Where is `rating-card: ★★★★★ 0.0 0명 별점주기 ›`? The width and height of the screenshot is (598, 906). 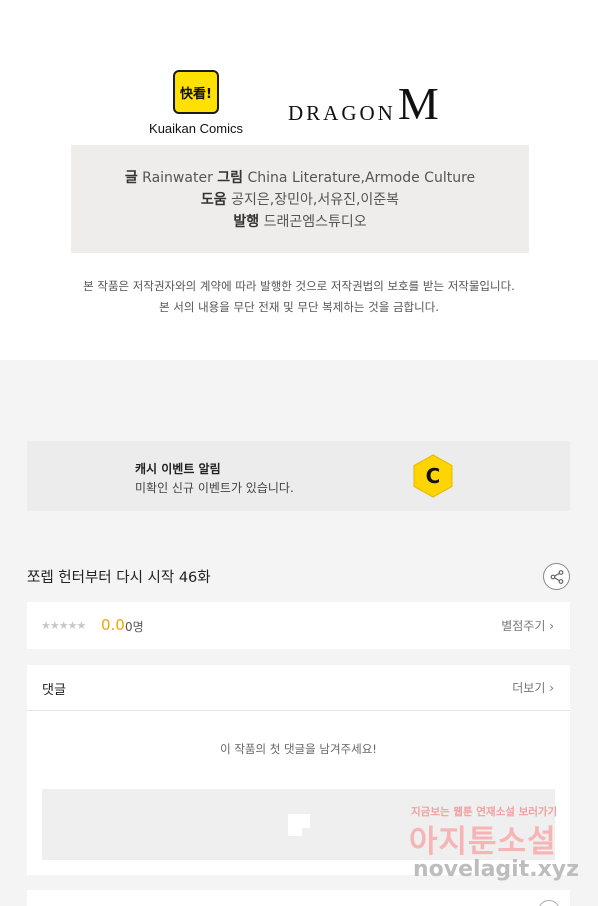
rating-card: ★★★★★ 0.0 0명 별점주기 › is located at coordinates (298, 625).